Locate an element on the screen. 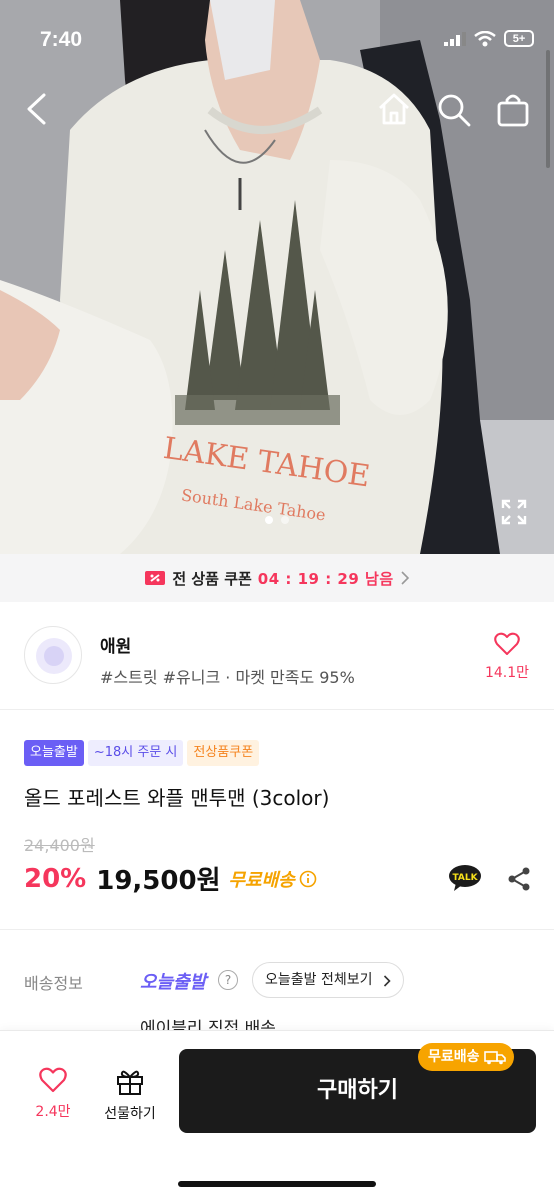 Image resolution: width=554 pixels, height=1200 pixels. coupon-icon is located at coordinates (155, 578).